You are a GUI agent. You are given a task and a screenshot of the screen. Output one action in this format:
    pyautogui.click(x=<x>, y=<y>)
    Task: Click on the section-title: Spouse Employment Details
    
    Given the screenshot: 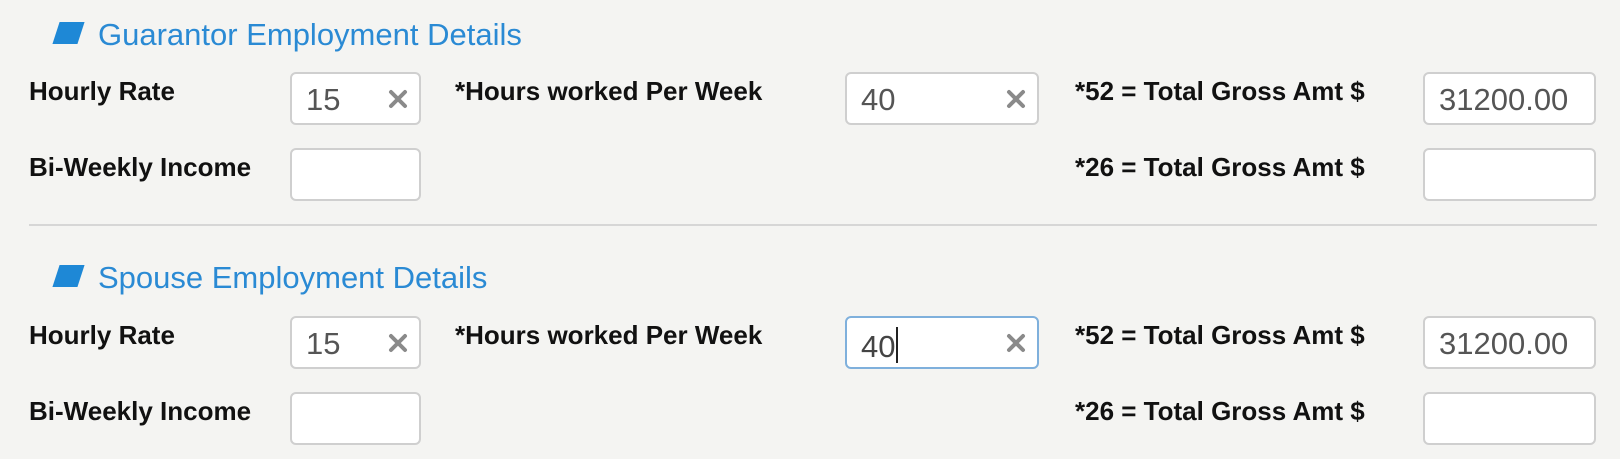 What is the action you would take?
    pyautogui.click(x=293, y=277)
    